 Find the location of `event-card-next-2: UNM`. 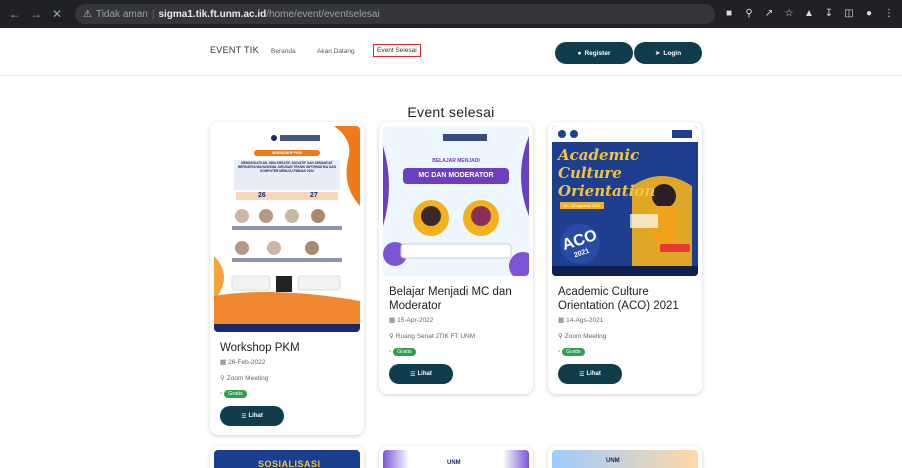

event-card-next-2: UNM is located at coordinates (456, 457).